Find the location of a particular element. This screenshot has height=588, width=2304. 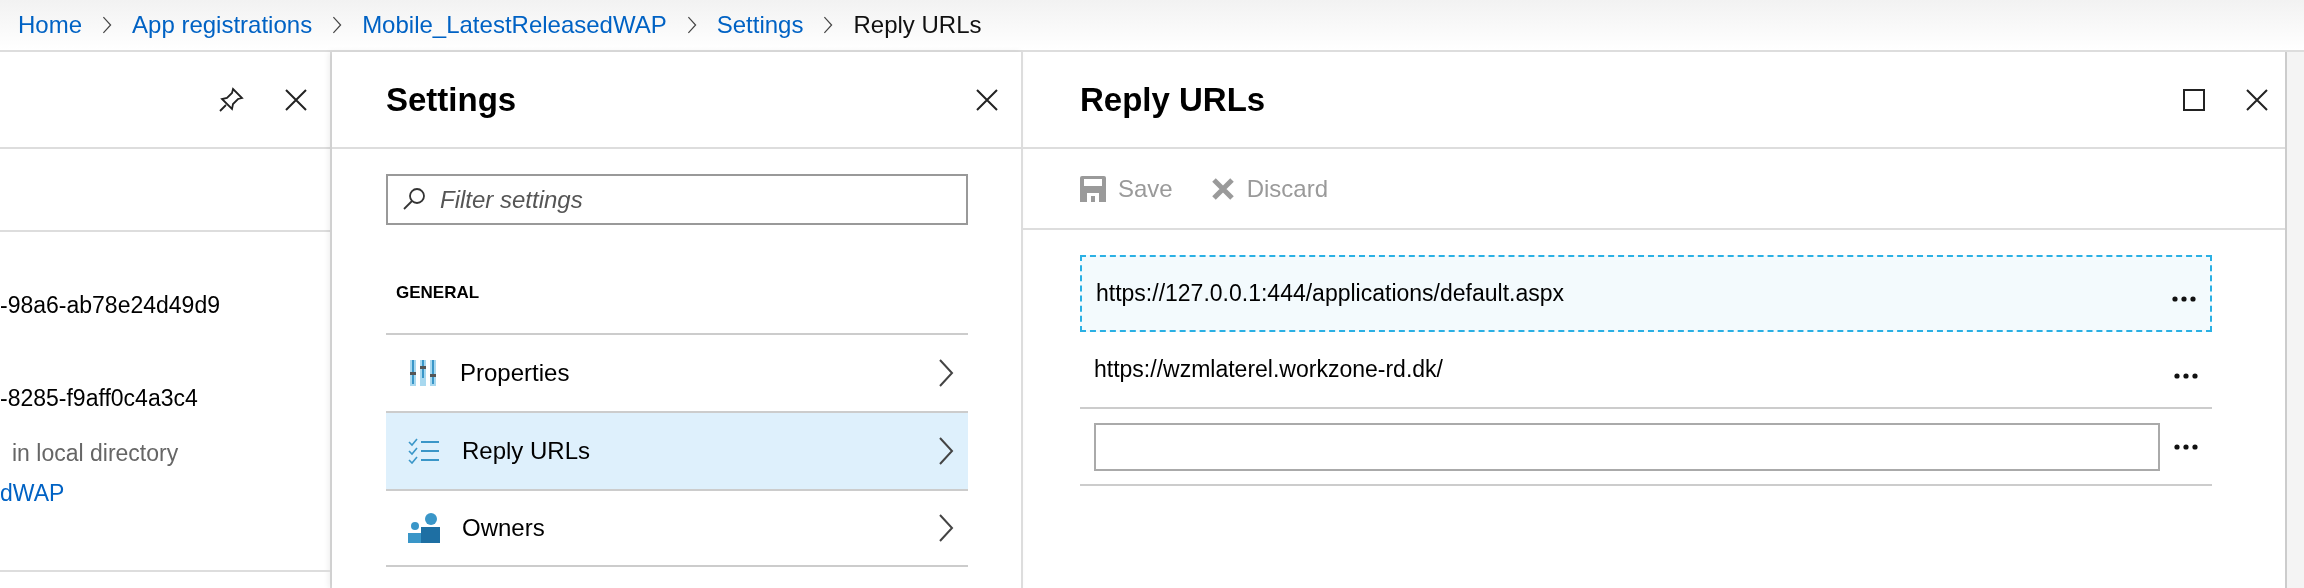

search-icon is located at coordinates (414, 199).